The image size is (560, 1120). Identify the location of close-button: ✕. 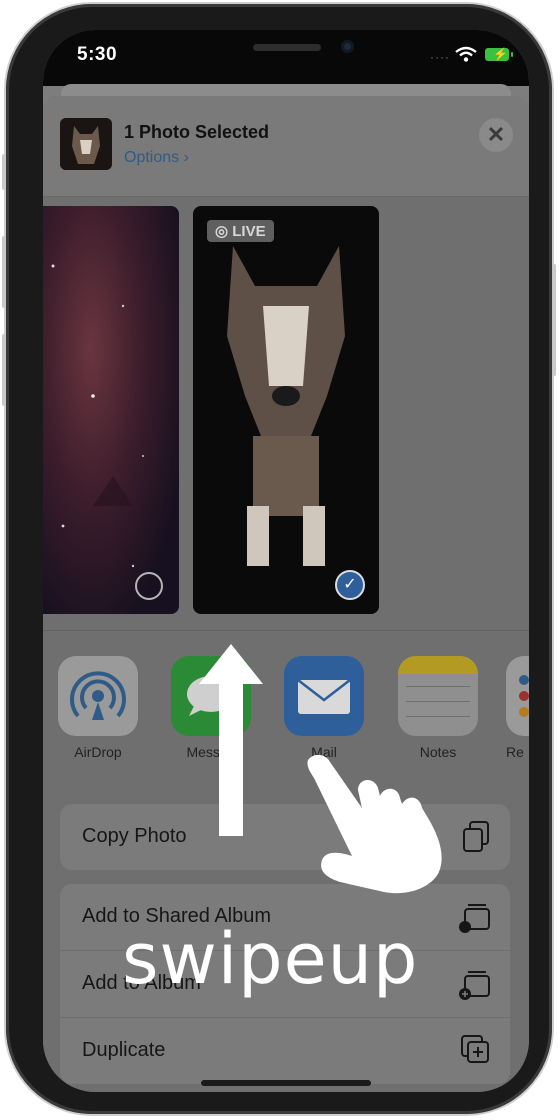
(496, 135).